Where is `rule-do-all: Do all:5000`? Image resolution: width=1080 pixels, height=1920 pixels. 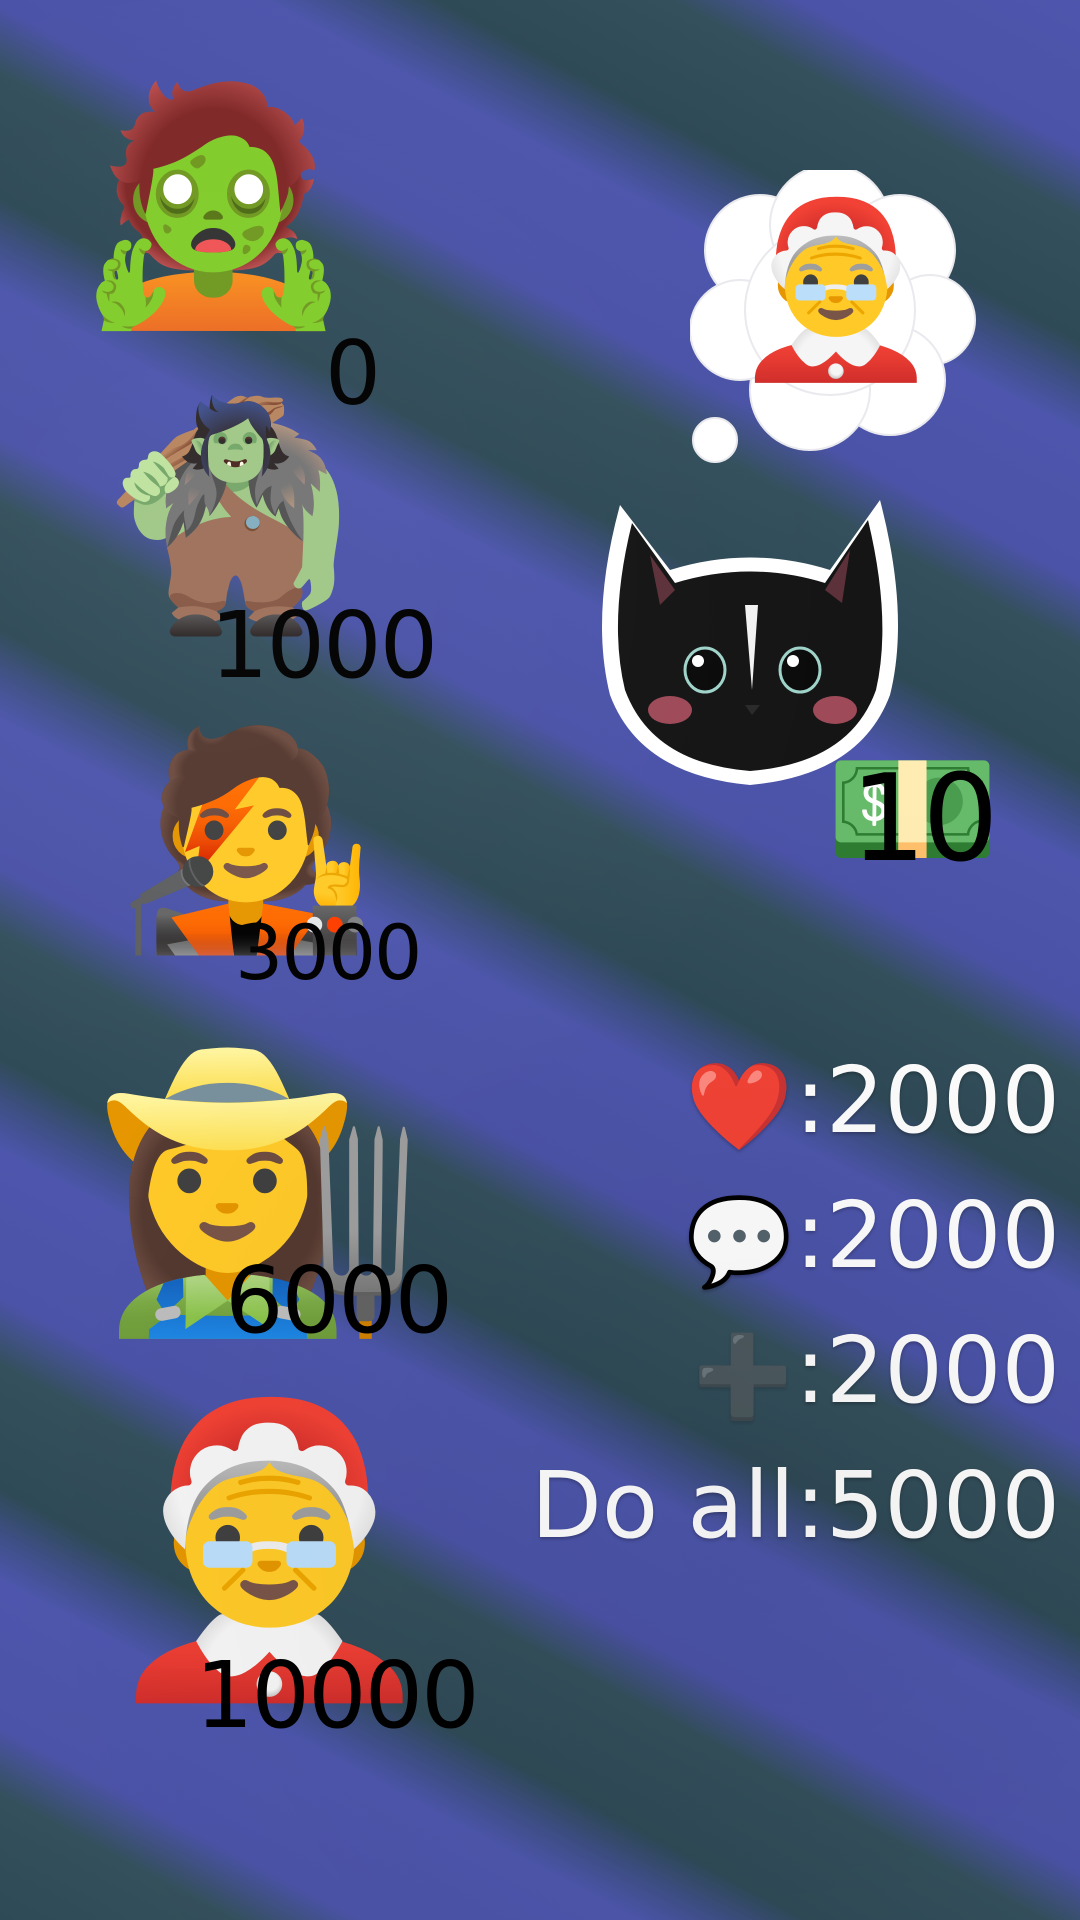 rule-do-all: Do all:5000 is located at coordinates (795, 1506).